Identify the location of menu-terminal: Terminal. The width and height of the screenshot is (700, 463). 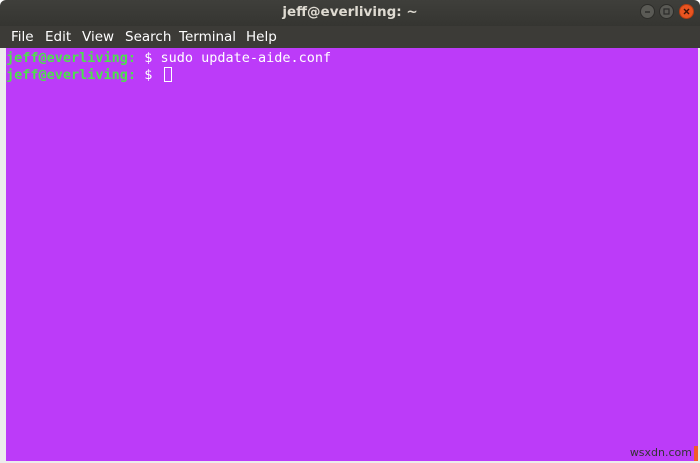
(207, 37).